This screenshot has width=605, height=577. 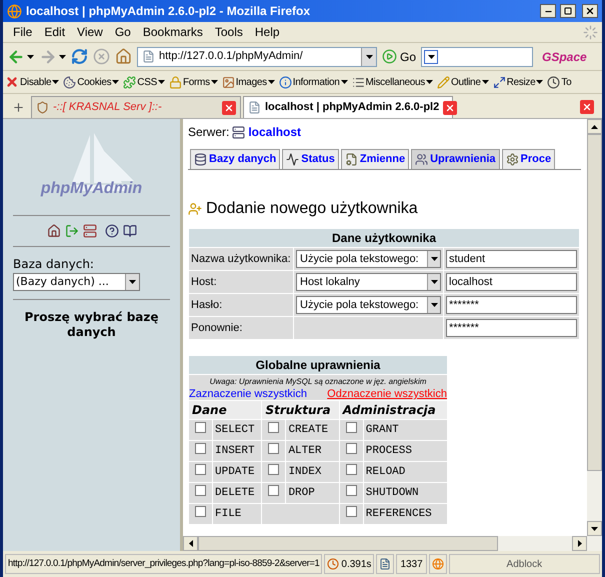 What do you see at coordinates (375, 159) in the screenshot?
I see `tab: Zmienne` at bounding box center [375, 159].